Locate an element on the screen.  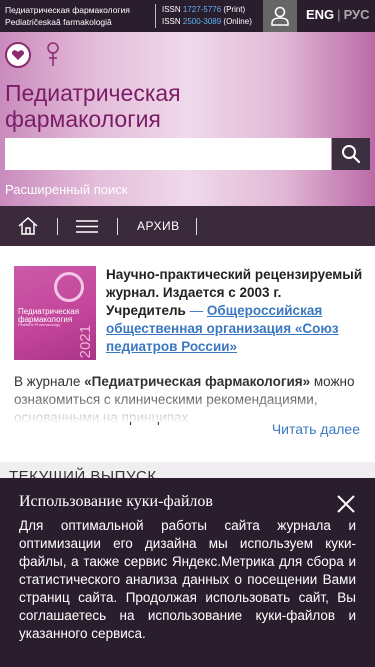
issn-print: ISSN 1727-5776 (Print) is located at coordinates (204, 9).